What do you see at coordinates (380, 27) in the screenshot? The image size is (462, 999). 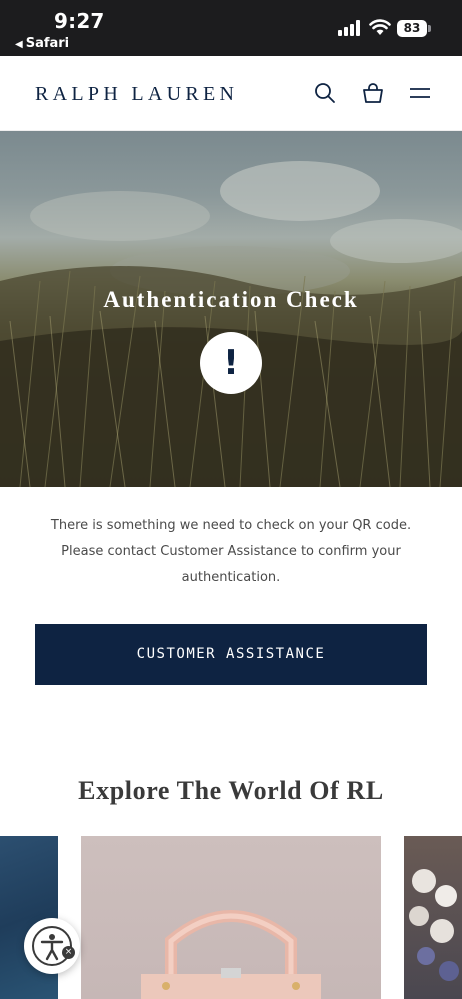 I see `wifi-icon` at bounding box center [380, 27].